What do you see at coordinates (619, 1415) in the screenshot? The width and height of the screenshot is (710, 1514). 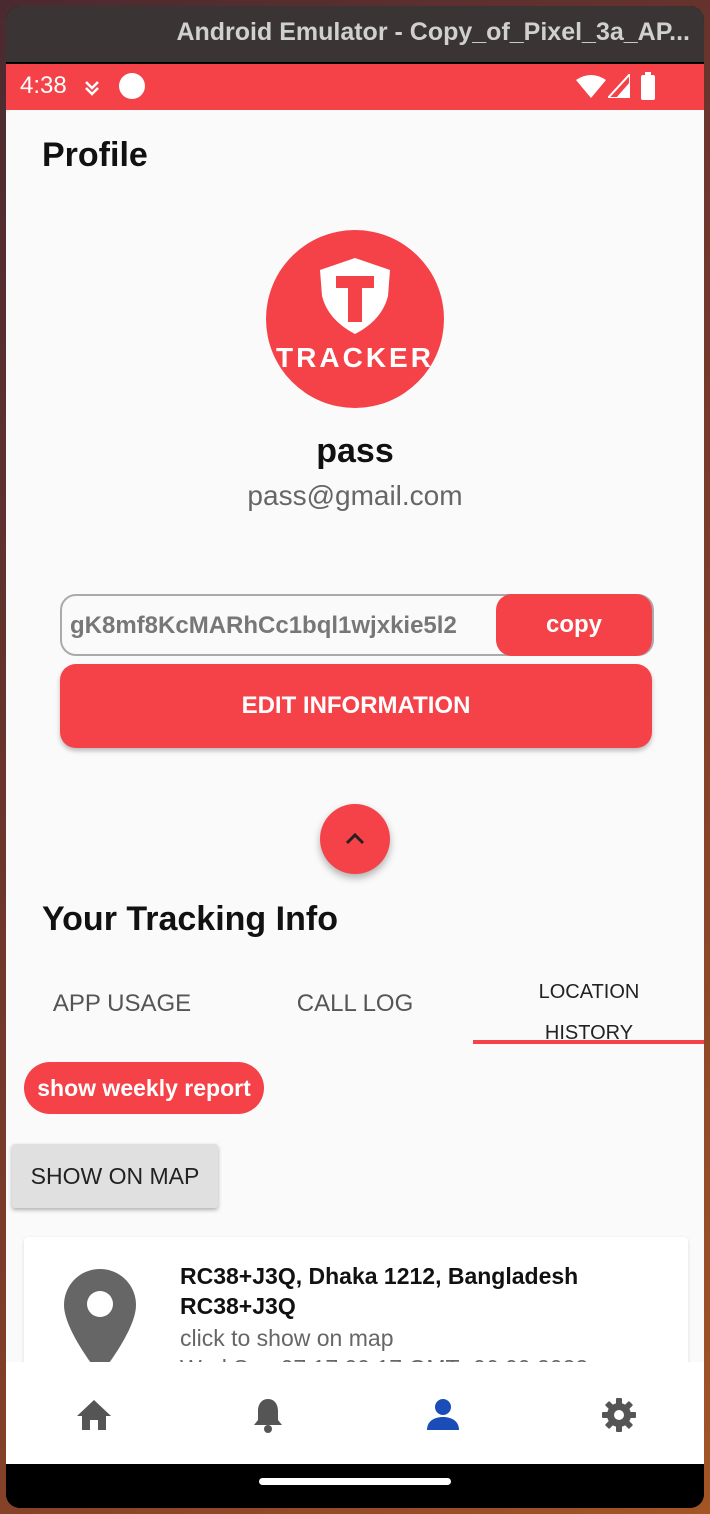 I see `settings-icon` at bounding box center [619, 1415].